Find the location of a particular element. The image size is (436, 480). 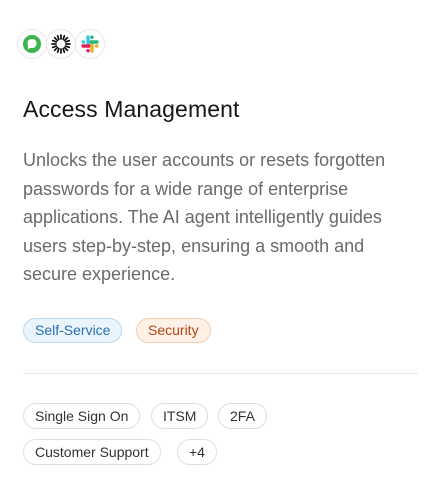

category-self-service: Self-Service is located at coordinates (73, 330).